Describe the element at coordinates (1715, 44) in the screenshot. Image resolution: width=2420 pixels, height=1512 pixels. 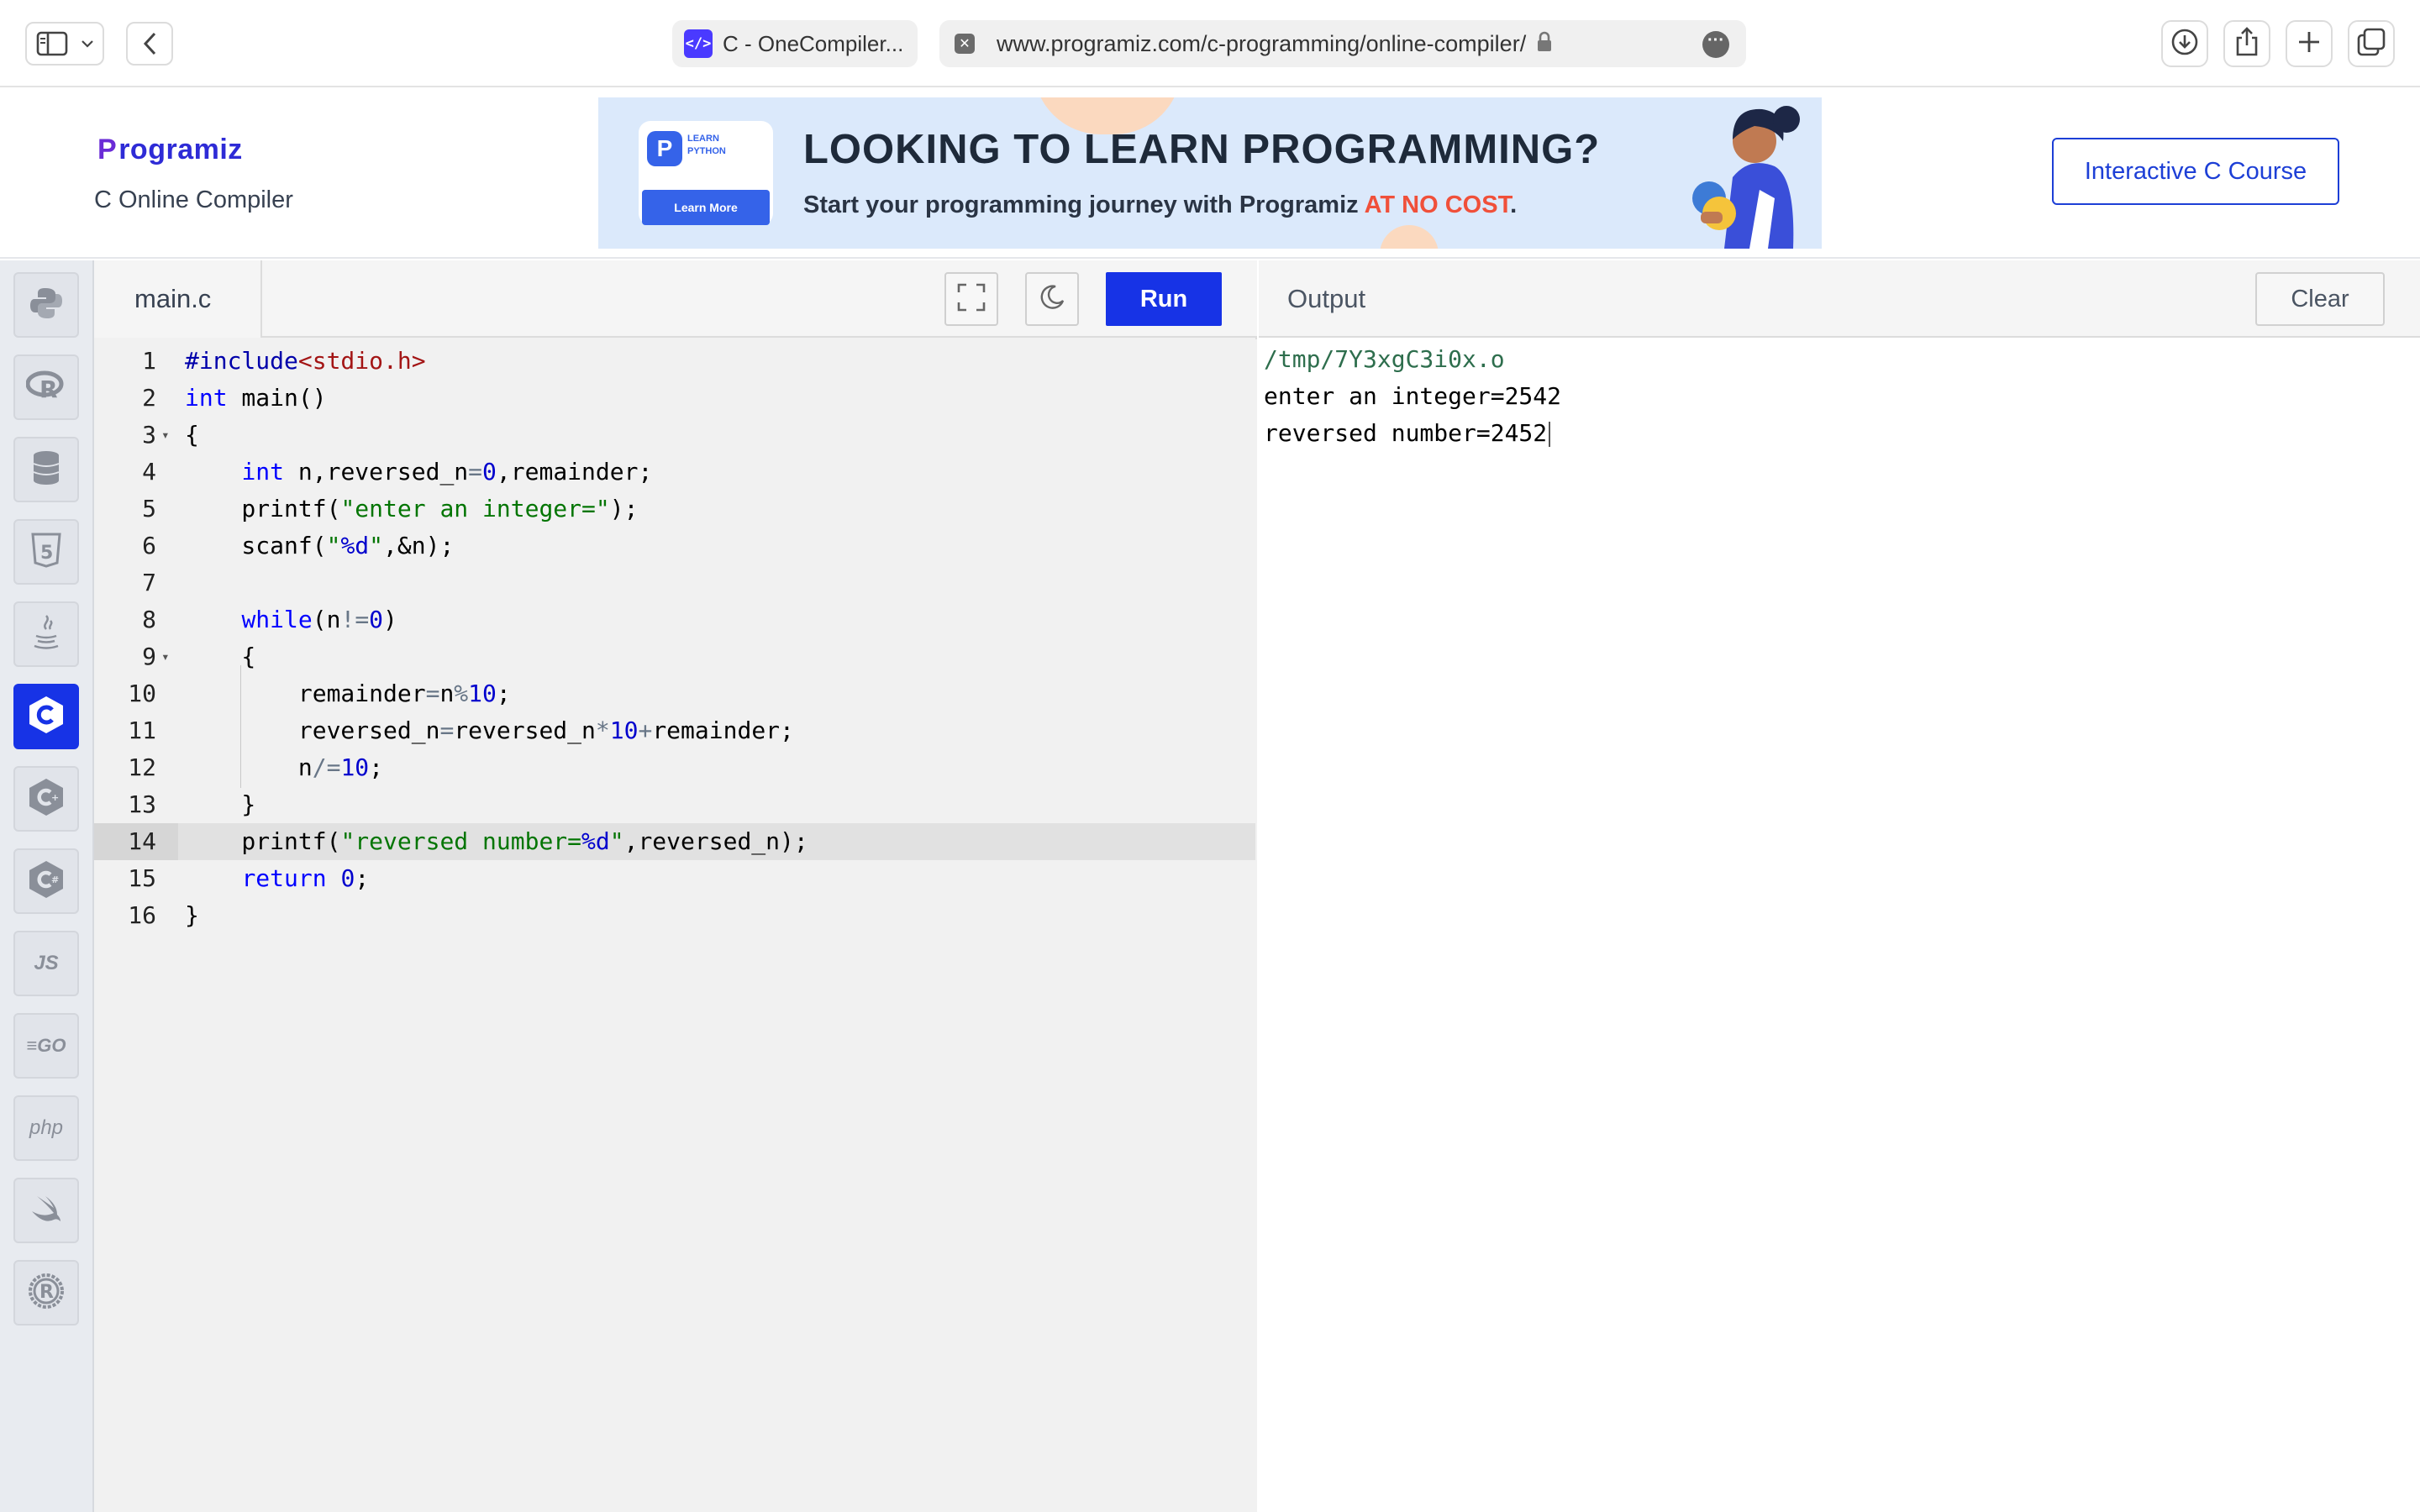
I see `more-icon: ···` at that location.